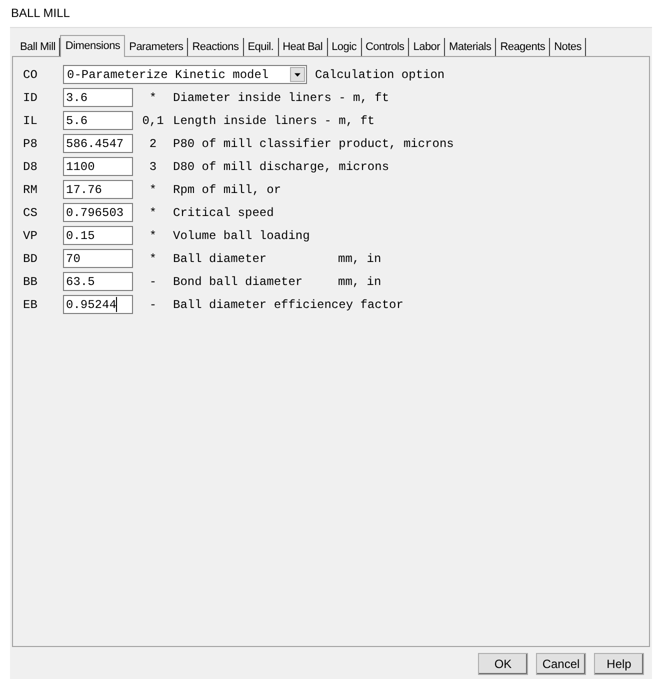 The image size is (654, 679). Describe the element at coordinates (98, 258) in the screenshot. I see `value-field: 70` at that location.